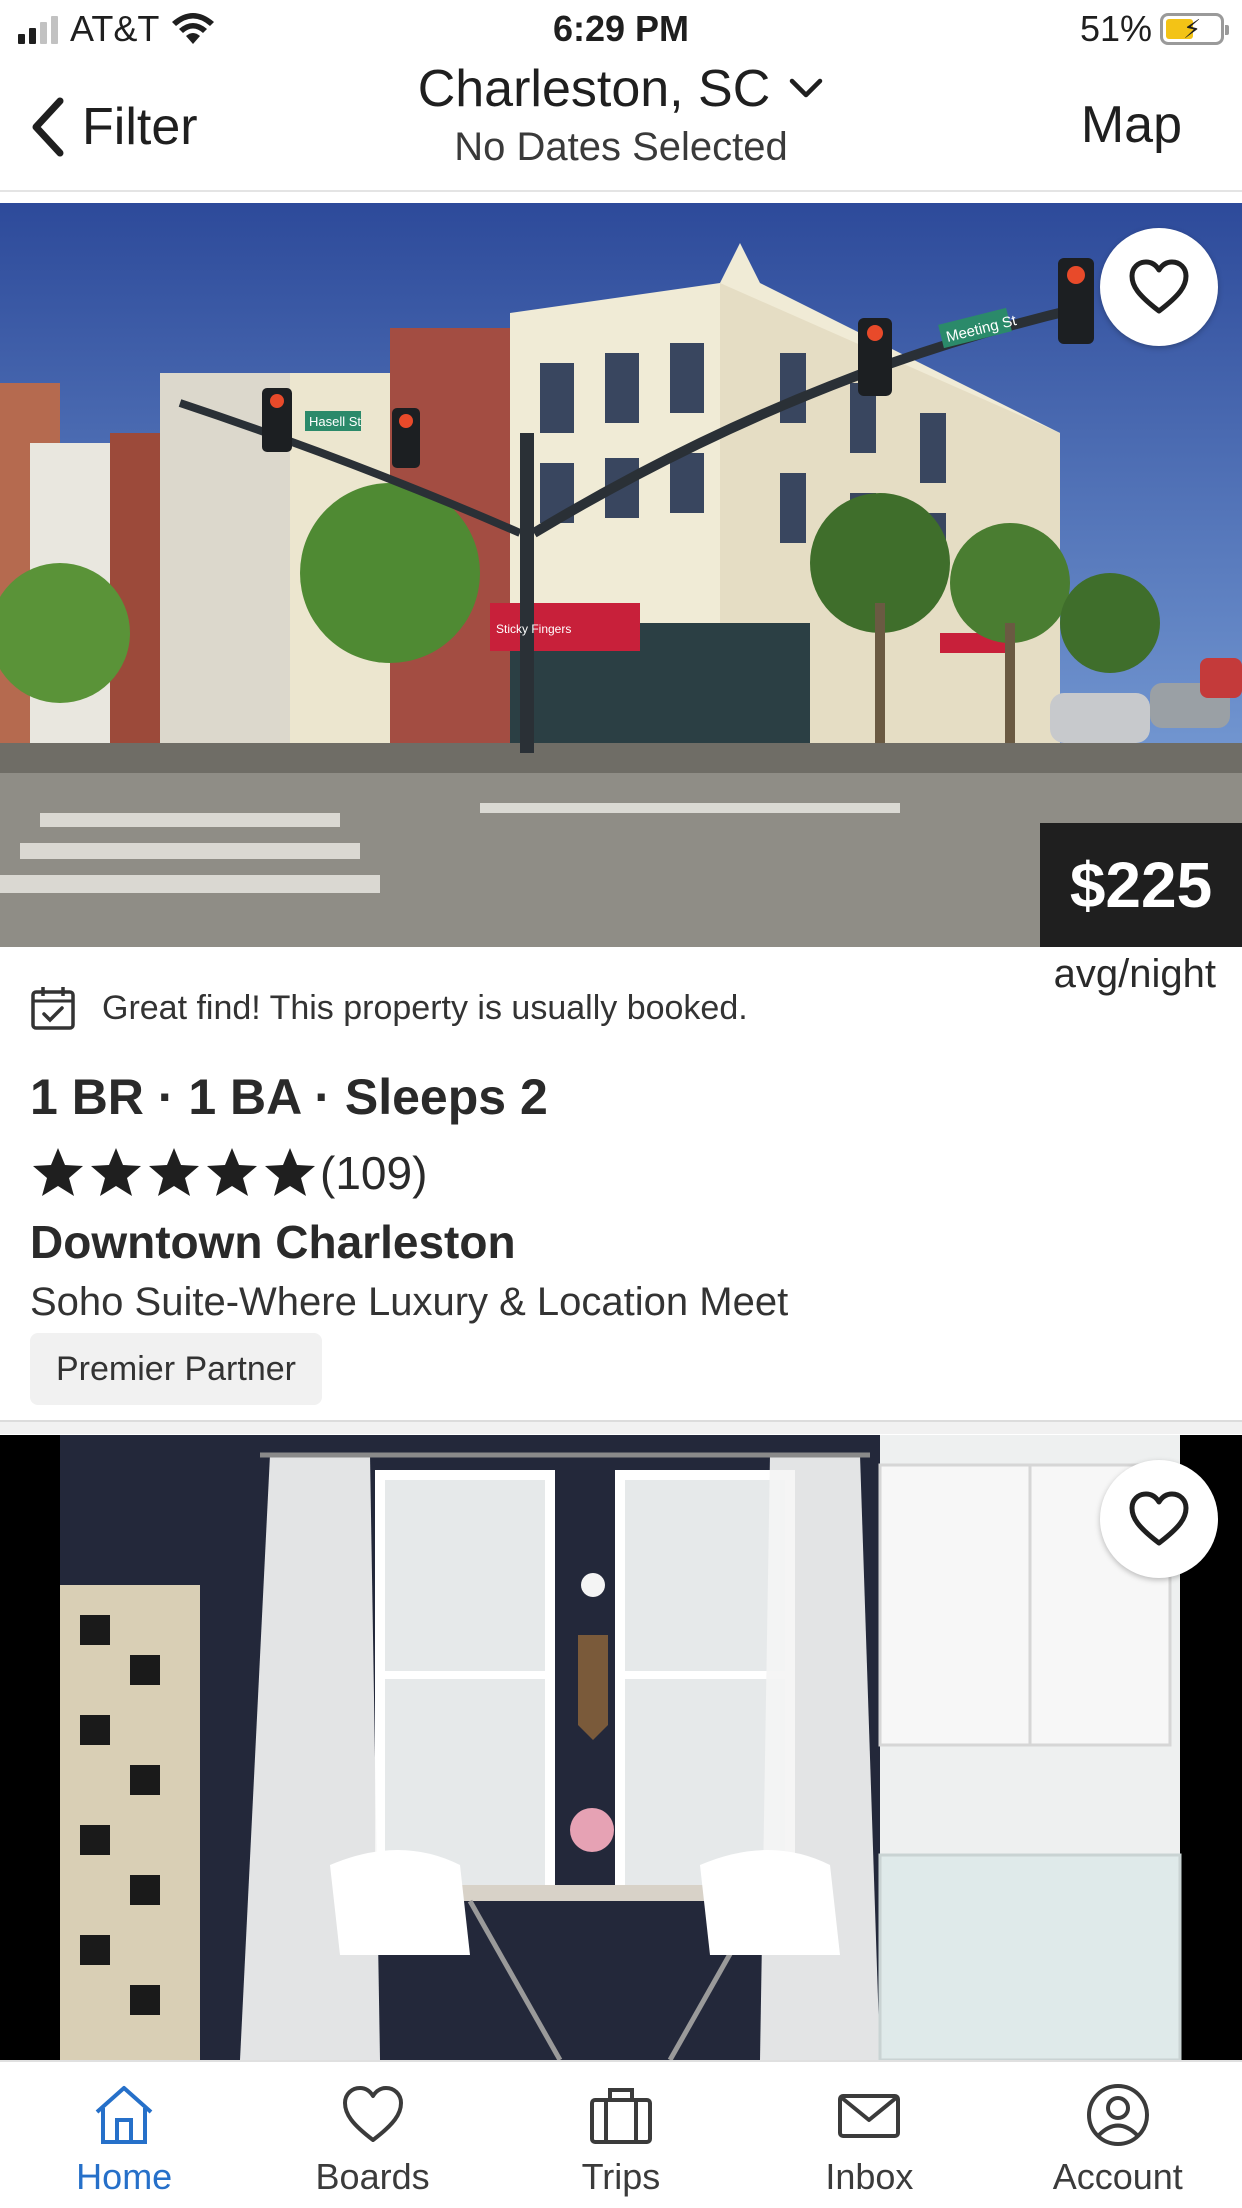  What do you see at coordinates (533, 629) in the screenshot?
I see `svg-text: Sticky Fingers` at bounding box center [533, 629].